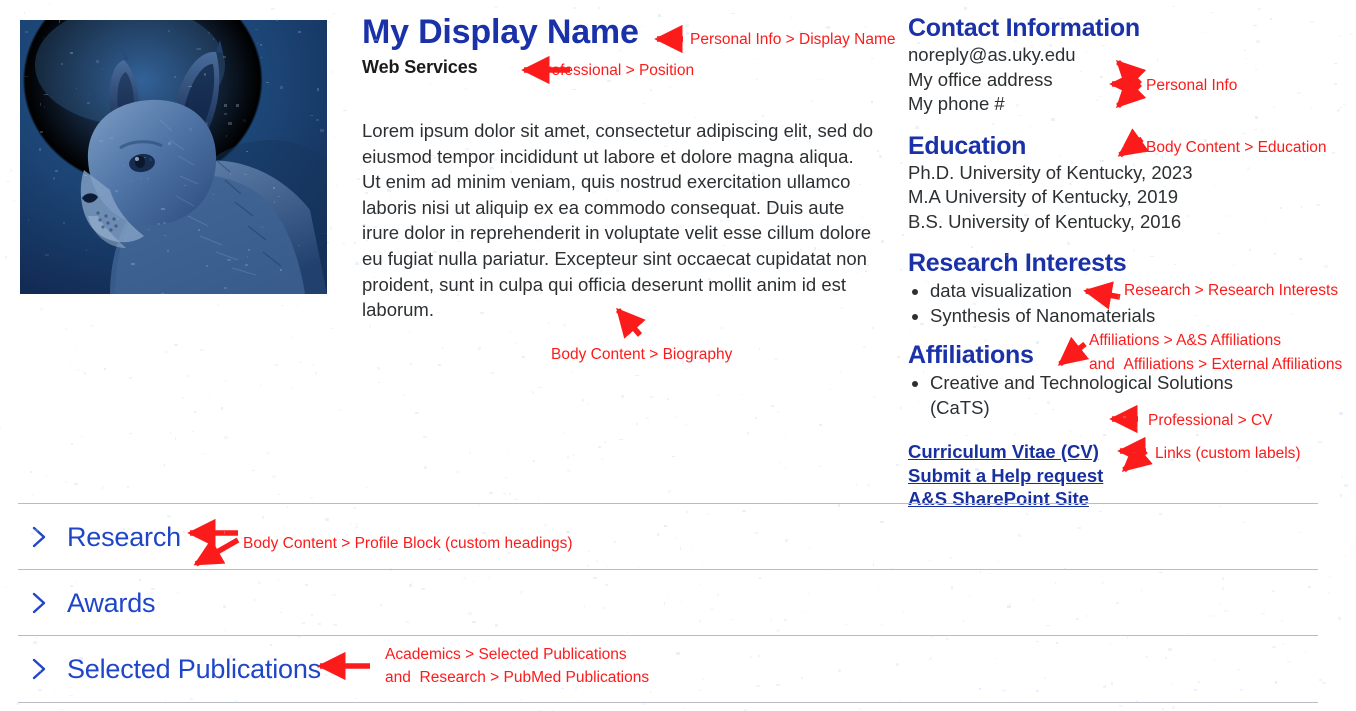 The image size is (1356, 711). What do you see at coordinates (194, 668) in the screenshot?
I see `accordion-label: Selected Publications` at bounding box center [194, 668].